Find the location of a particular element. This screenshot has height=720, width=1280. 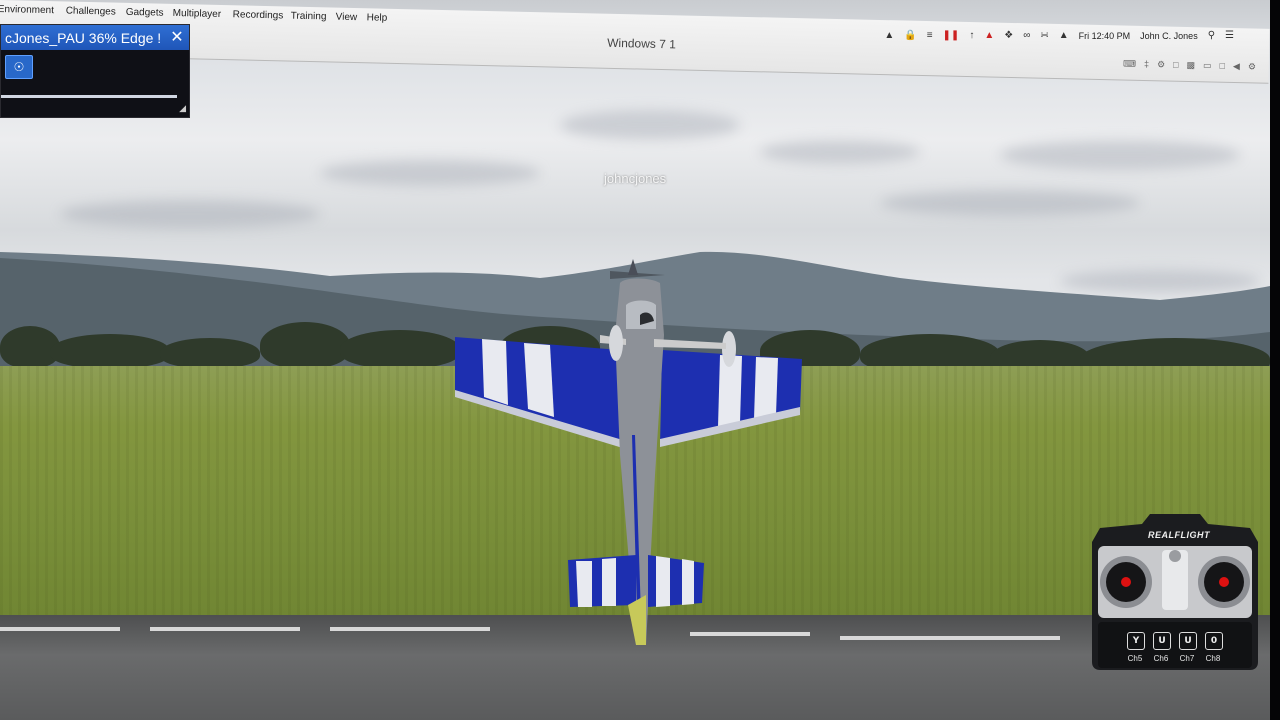

settings-icon: ⚙ is located at coordinates (1161, 64).